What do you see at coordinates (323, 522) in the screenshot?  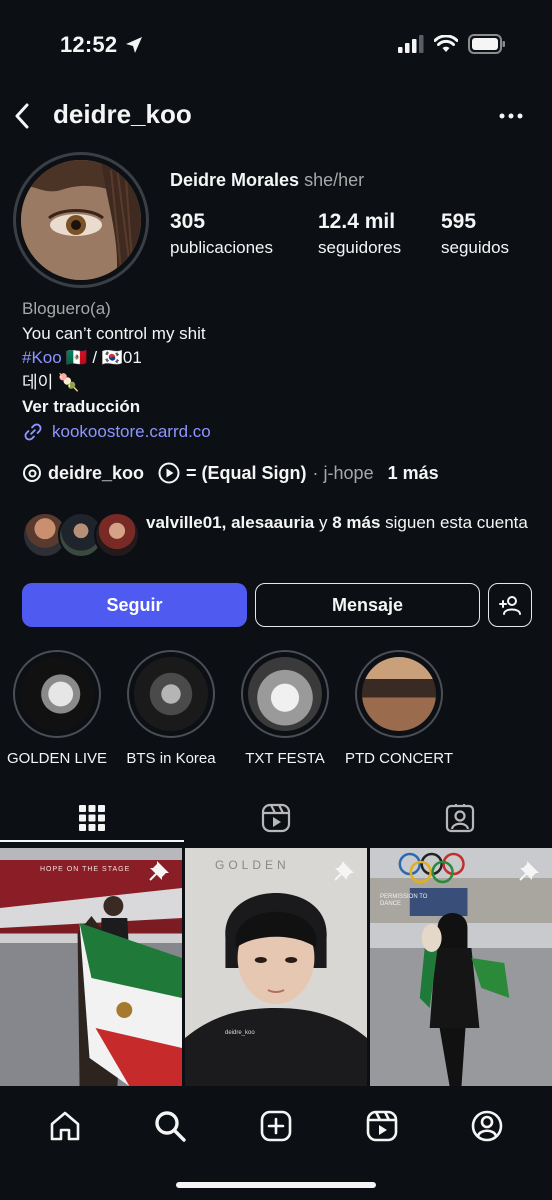 I see `conjunction: y` at bounding box center [323, 522].